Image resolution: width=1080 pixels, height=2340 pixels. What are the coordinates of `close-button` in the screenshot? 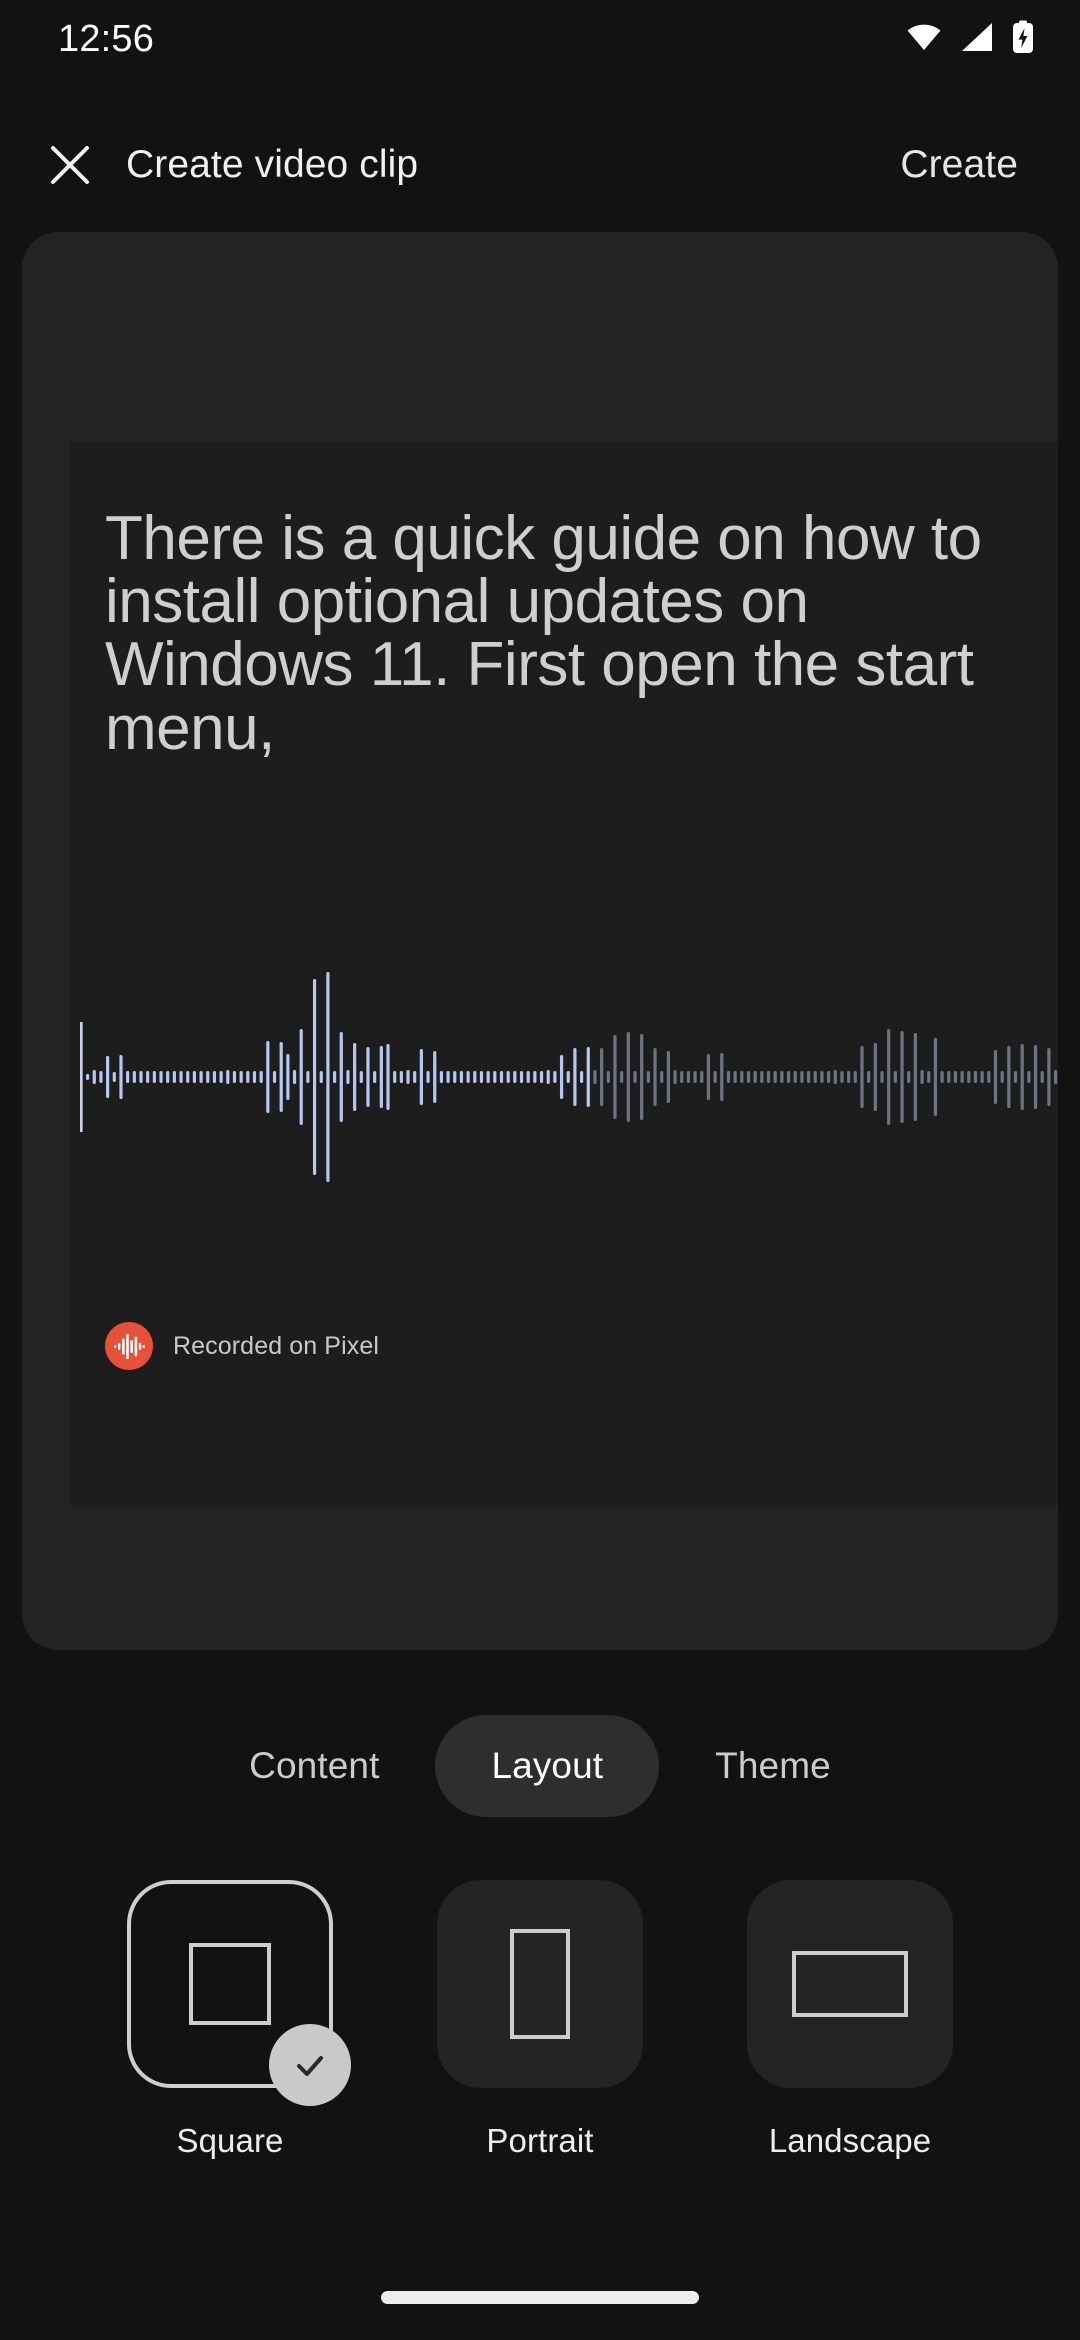 It's located at (70, 165).